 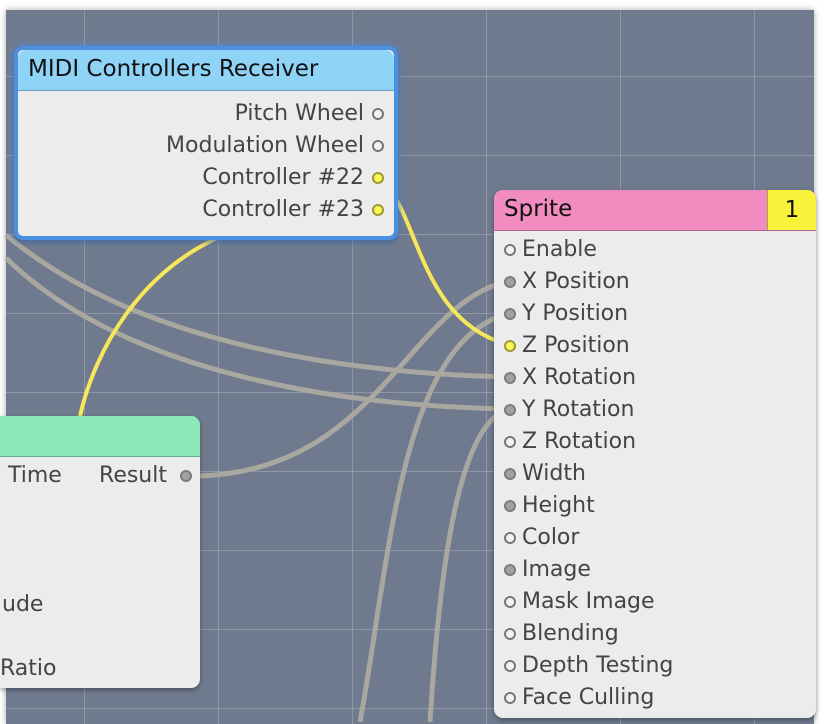 I want to click on port-label: Enable, so click(x=559, y=249).